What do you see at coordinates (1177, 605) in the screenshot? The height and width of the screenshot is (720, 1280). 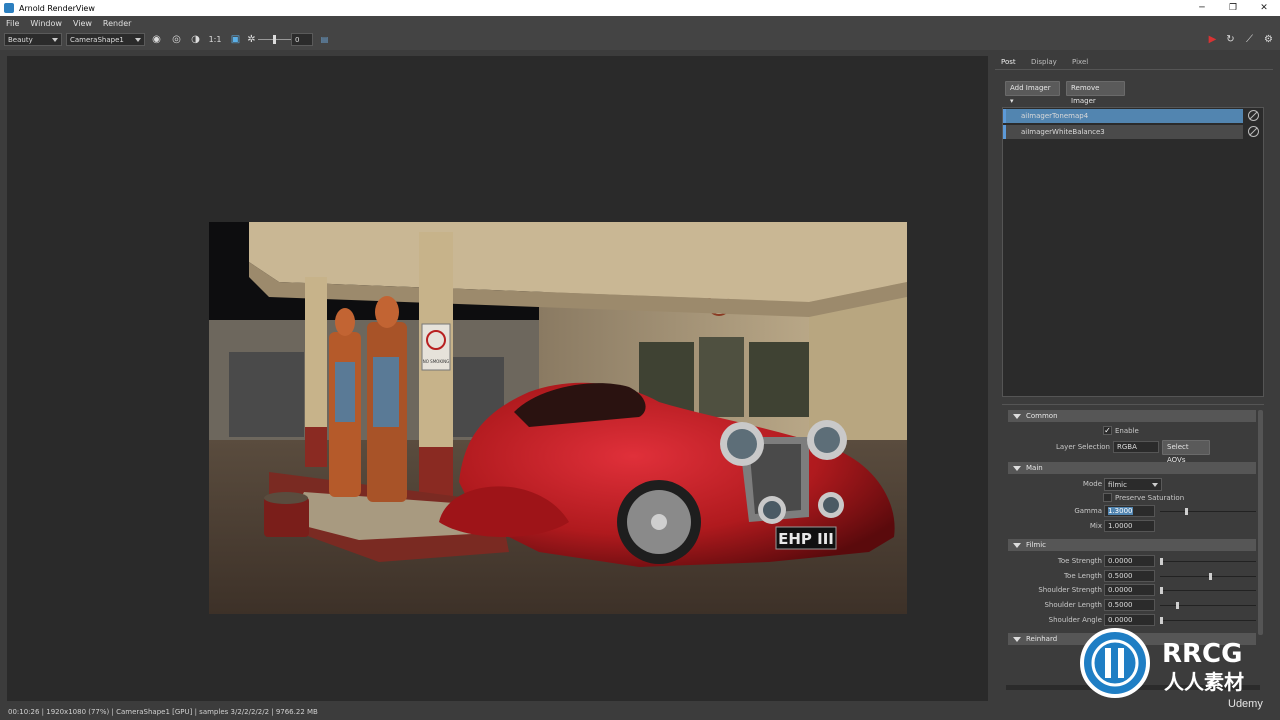 I see `shoulder-length-handle` at bounding box center [1177, 605].